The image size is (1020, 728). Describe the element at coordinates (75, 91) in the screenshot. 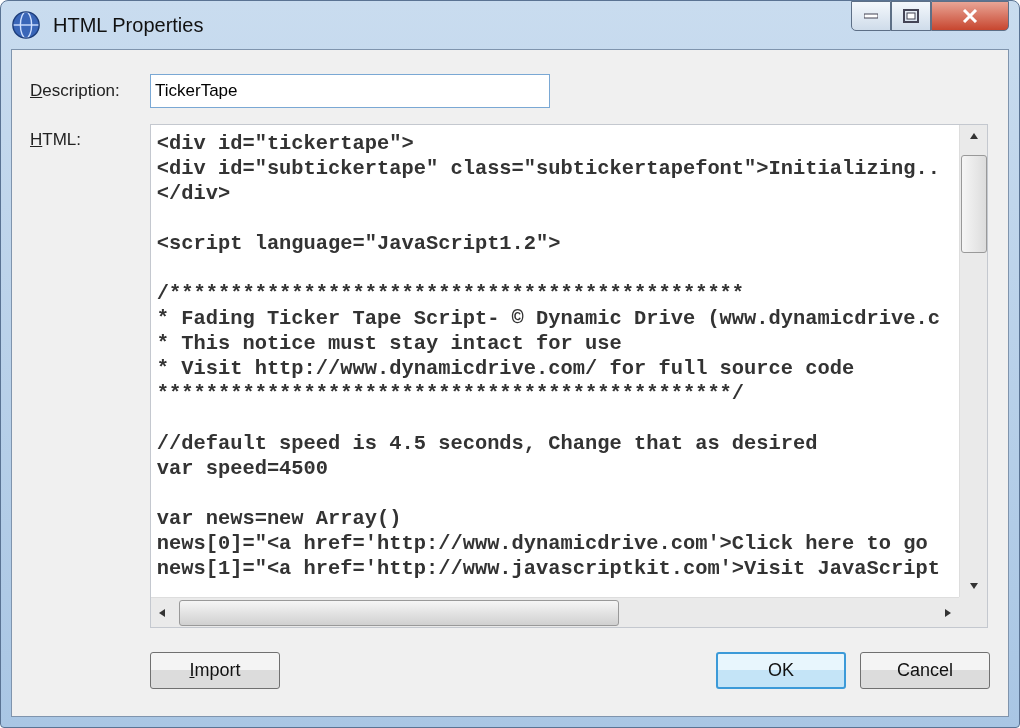

I see `description-label: Description:` at that location.